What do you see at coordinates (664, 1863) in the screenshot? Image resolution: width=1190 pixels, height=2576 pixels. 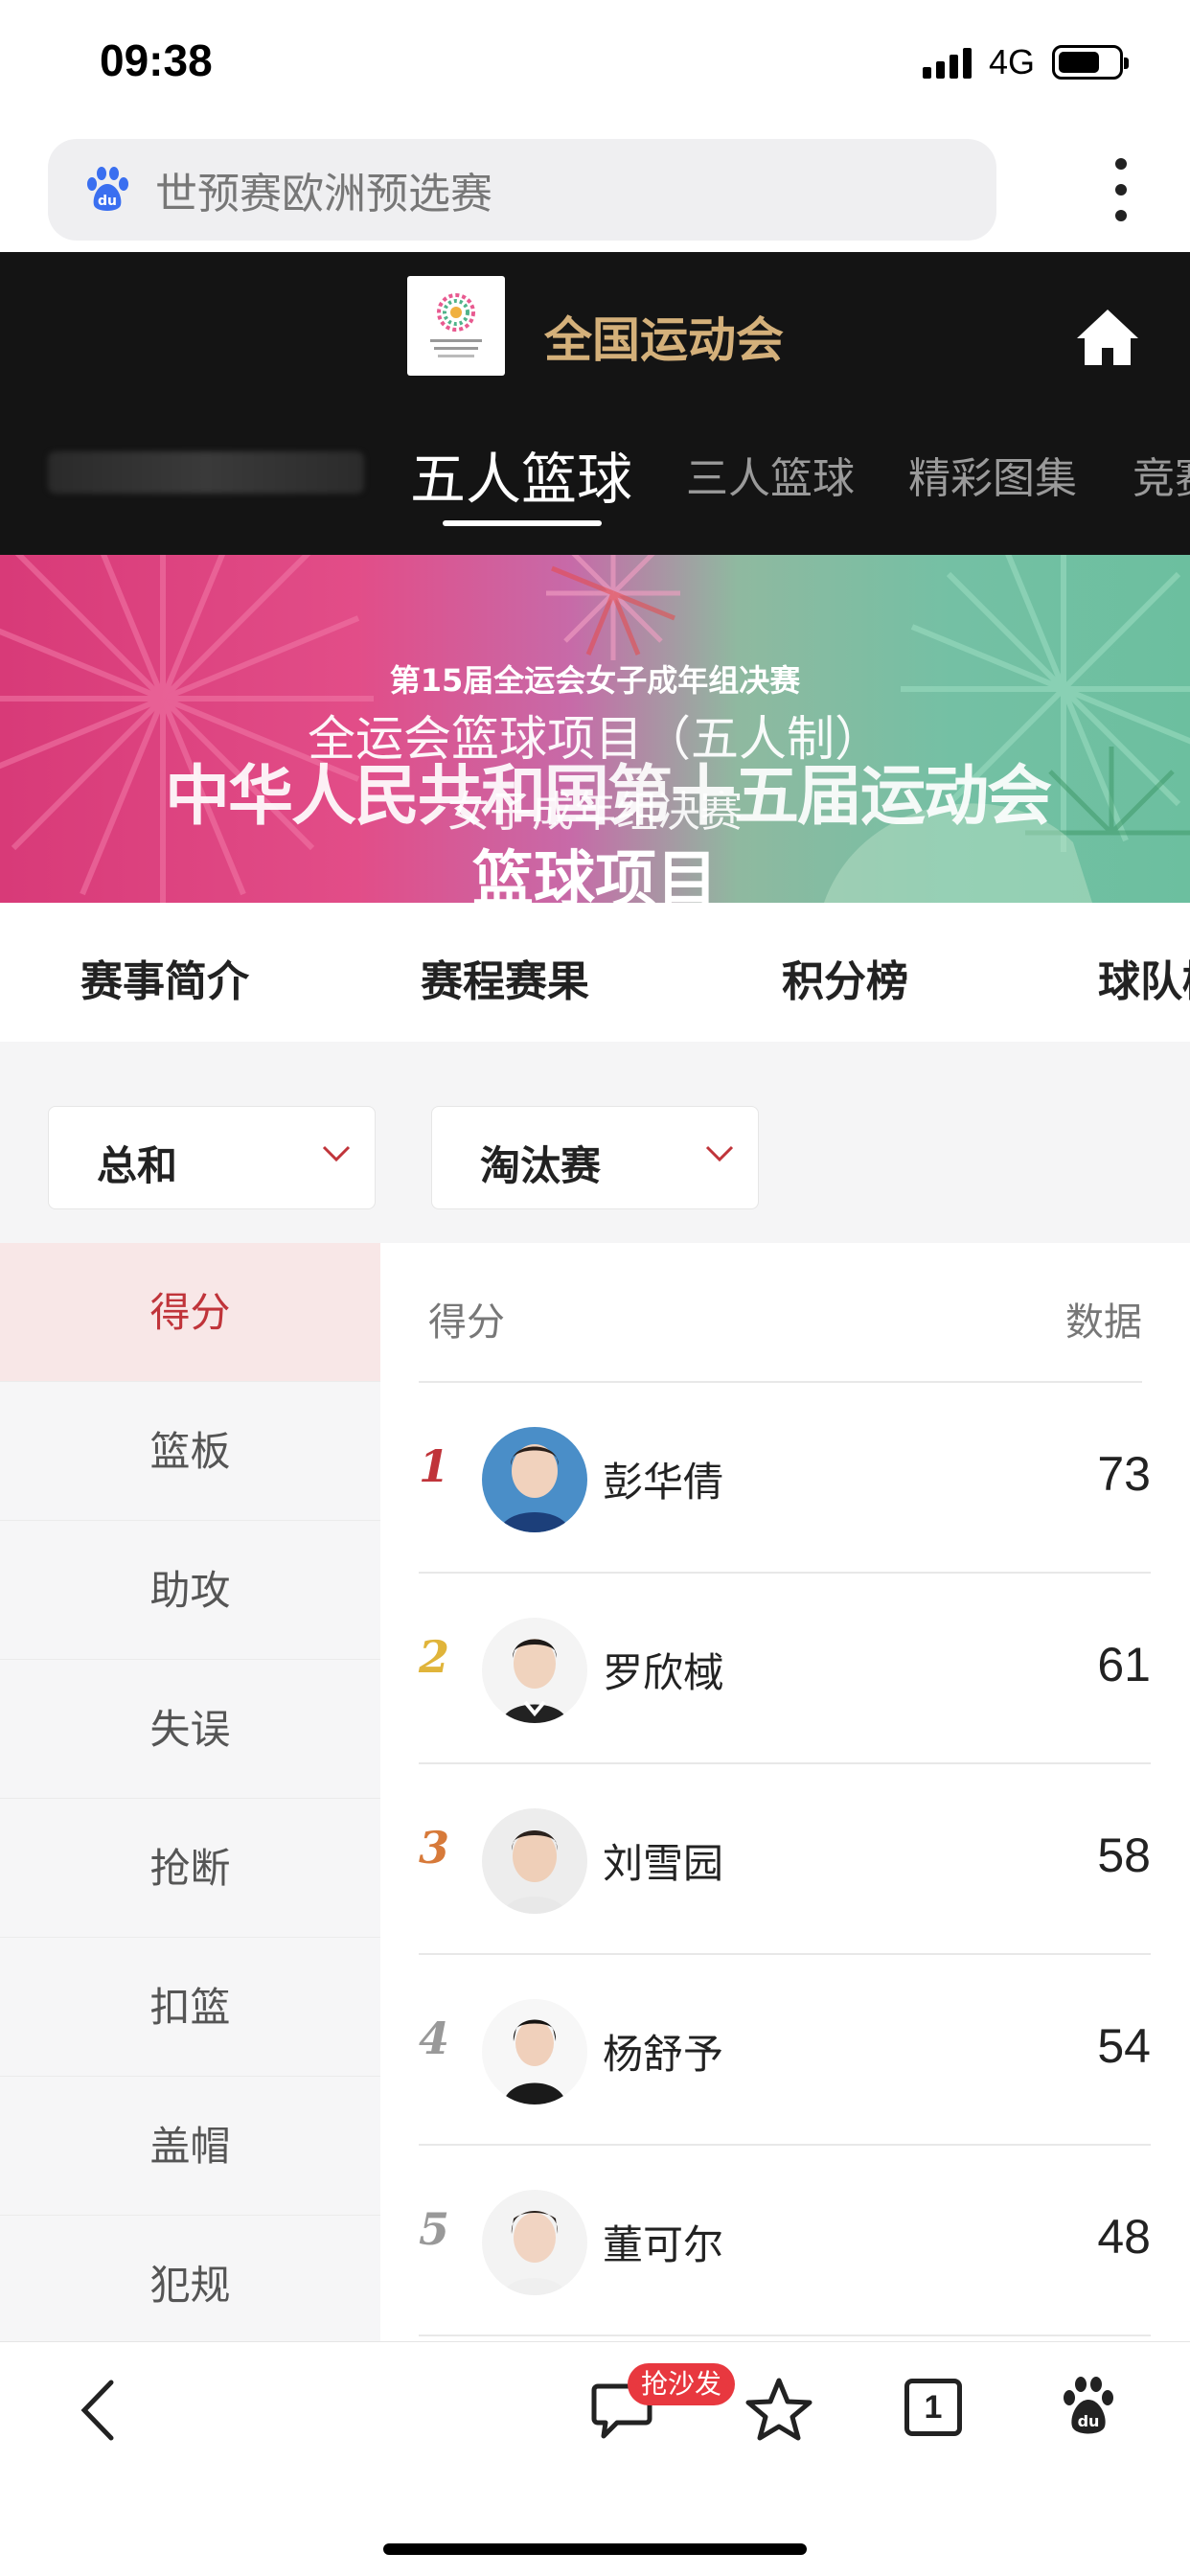 I see `player-name: 刘雪园` at bounding box center [664, 1863].